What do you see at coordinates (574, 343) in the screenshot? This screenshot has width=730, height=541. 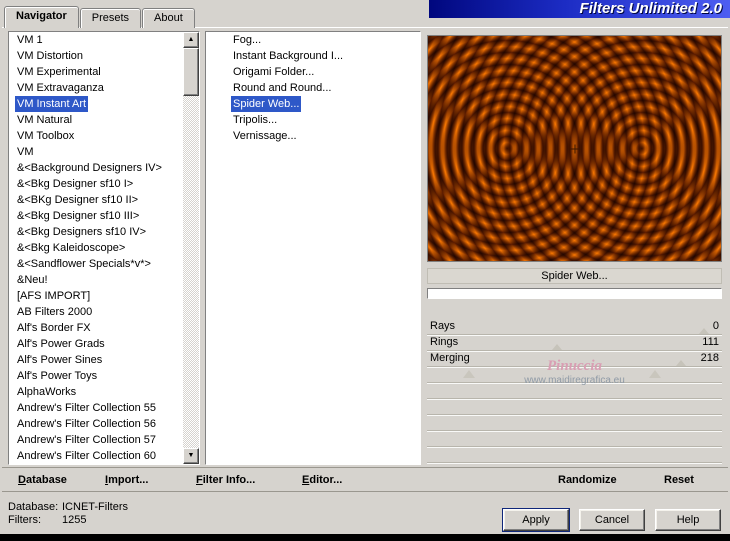 I see `param-slider-rings: Rings 111` at bounding box center [574, 343].